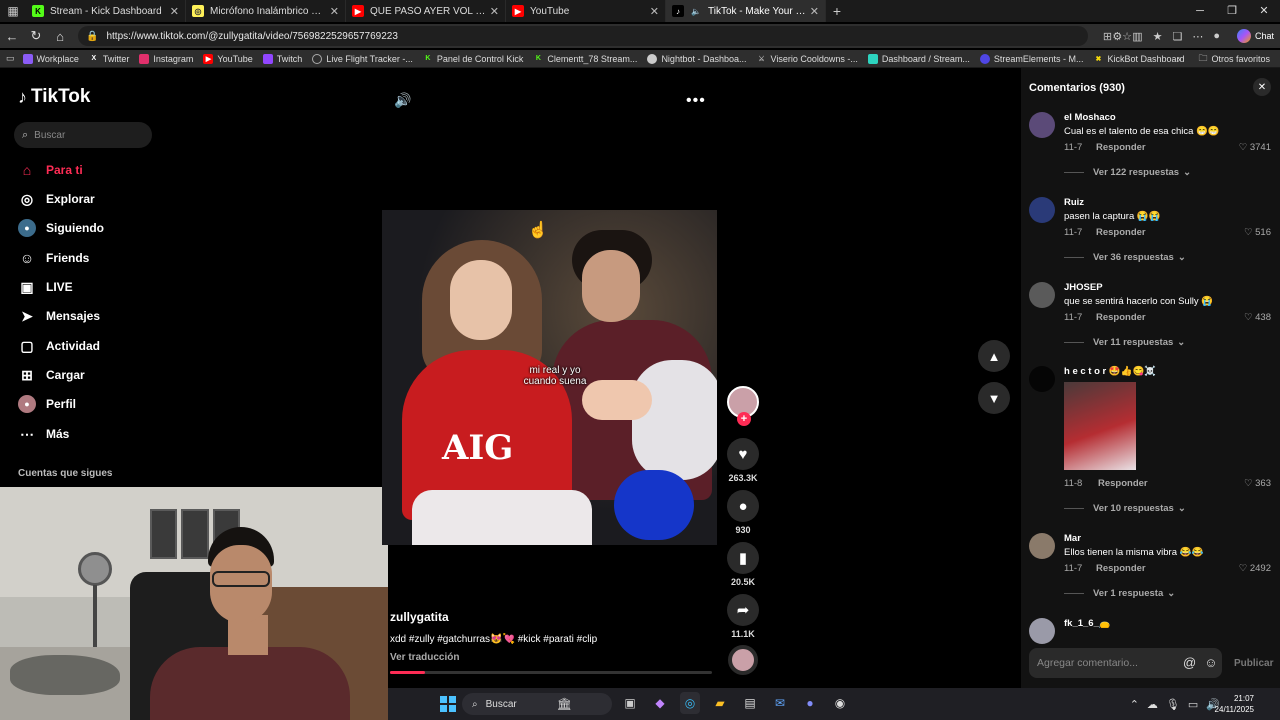 This screenshot has height=720, width=1280. I want to click on follow-plus-icon: +, so click(744, 419).